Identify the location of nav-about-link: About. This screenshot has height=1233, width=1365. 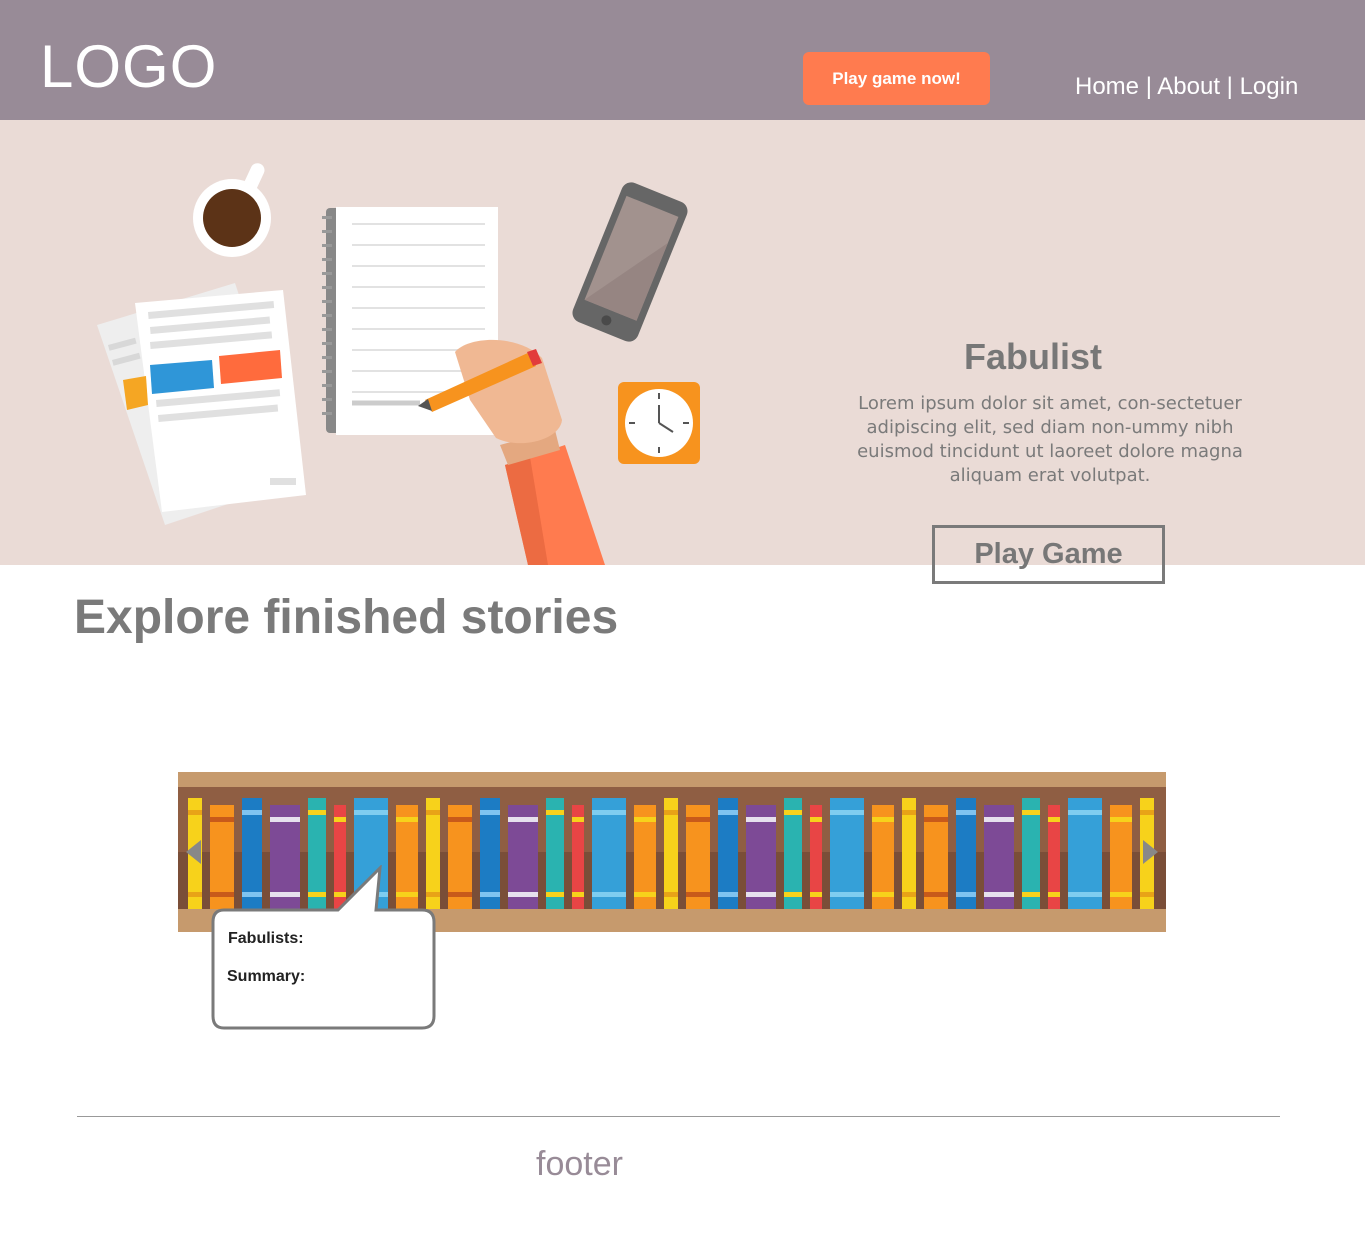
(1188, 86).